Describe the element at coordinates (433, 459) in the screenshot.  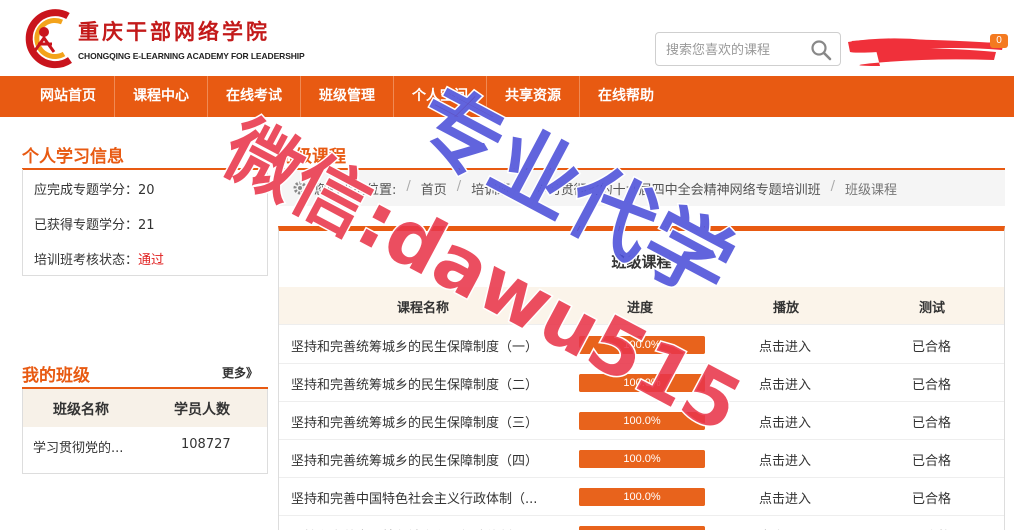
I see `course-name: 坚持和完善统筹城乡的民生保障制度（四）` at that location.